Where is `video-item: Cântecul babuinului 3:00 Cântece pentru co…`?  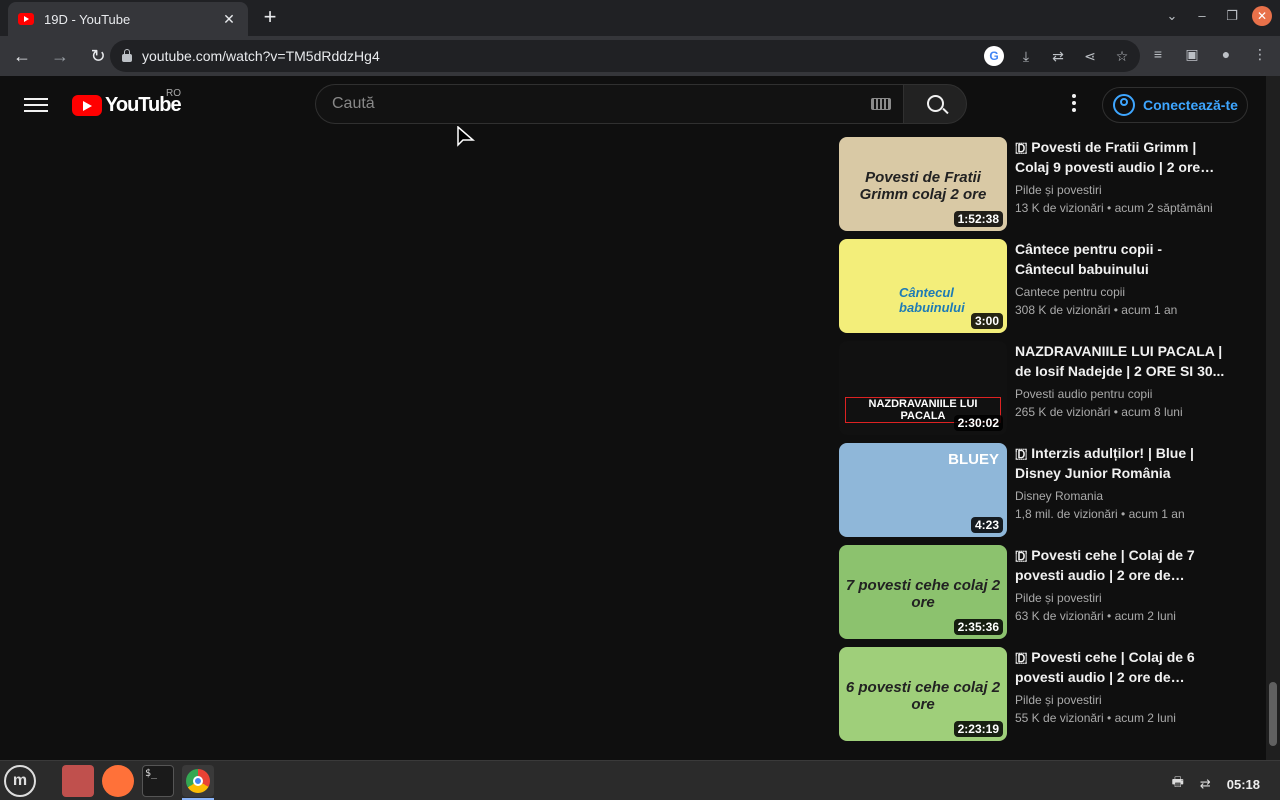 video-item: Cântecul babuinului 3:00 Cântece pentru co… is located at coordinates (1034, 290).